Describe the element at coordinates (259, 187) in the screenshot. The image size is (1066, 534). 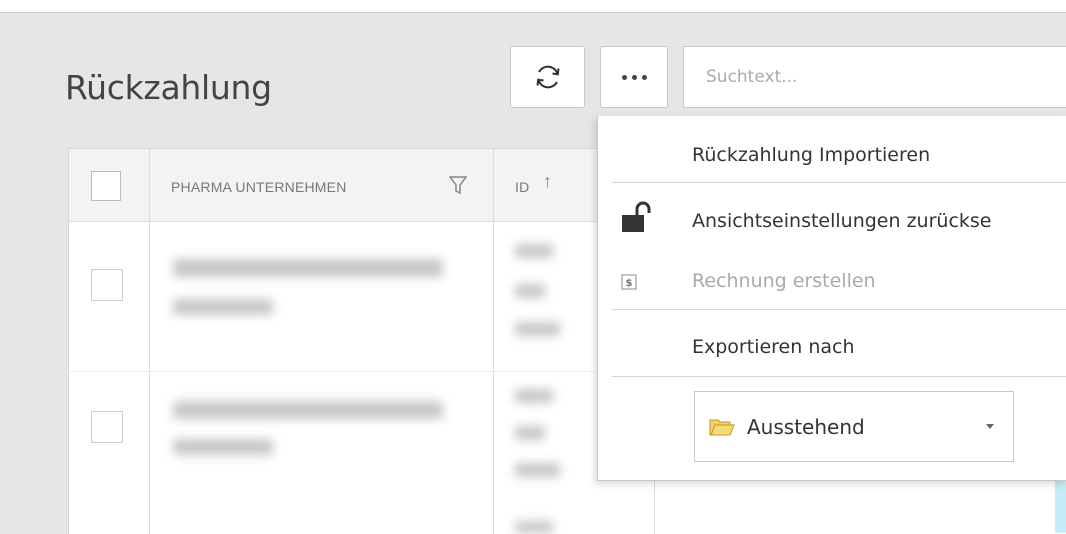
I see `column-header-pharma-unternehmen: PHARMA UNTERNEHMEN` at that location.